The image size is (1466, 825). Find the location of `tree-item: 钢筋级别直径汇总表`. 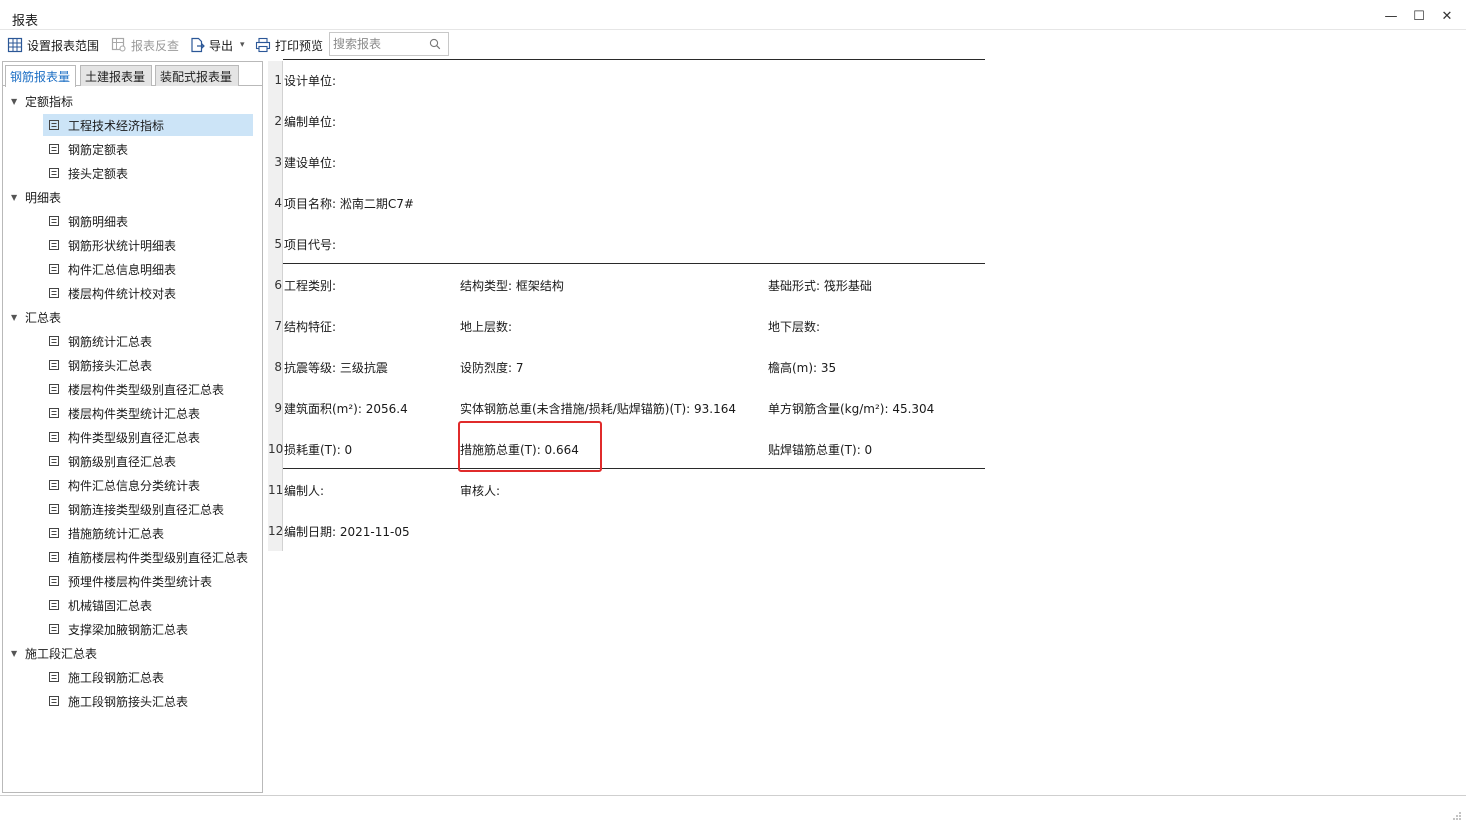

tree-item: 钢筋级别直径汇总表 is located at coordinates (148, 461).